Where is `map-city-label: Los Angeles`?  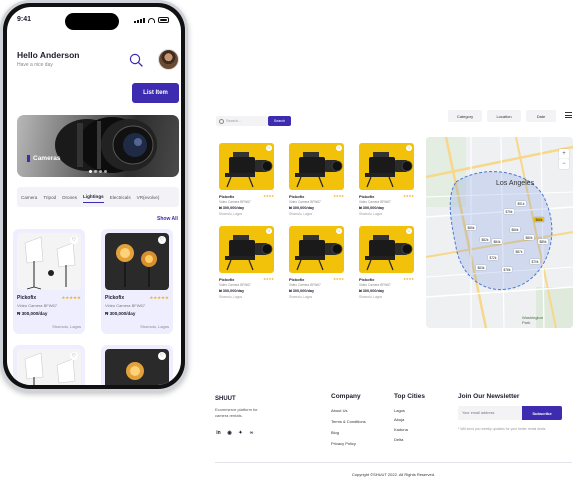
map-city-label: Los Angeles is located at coordinates (515, 183).